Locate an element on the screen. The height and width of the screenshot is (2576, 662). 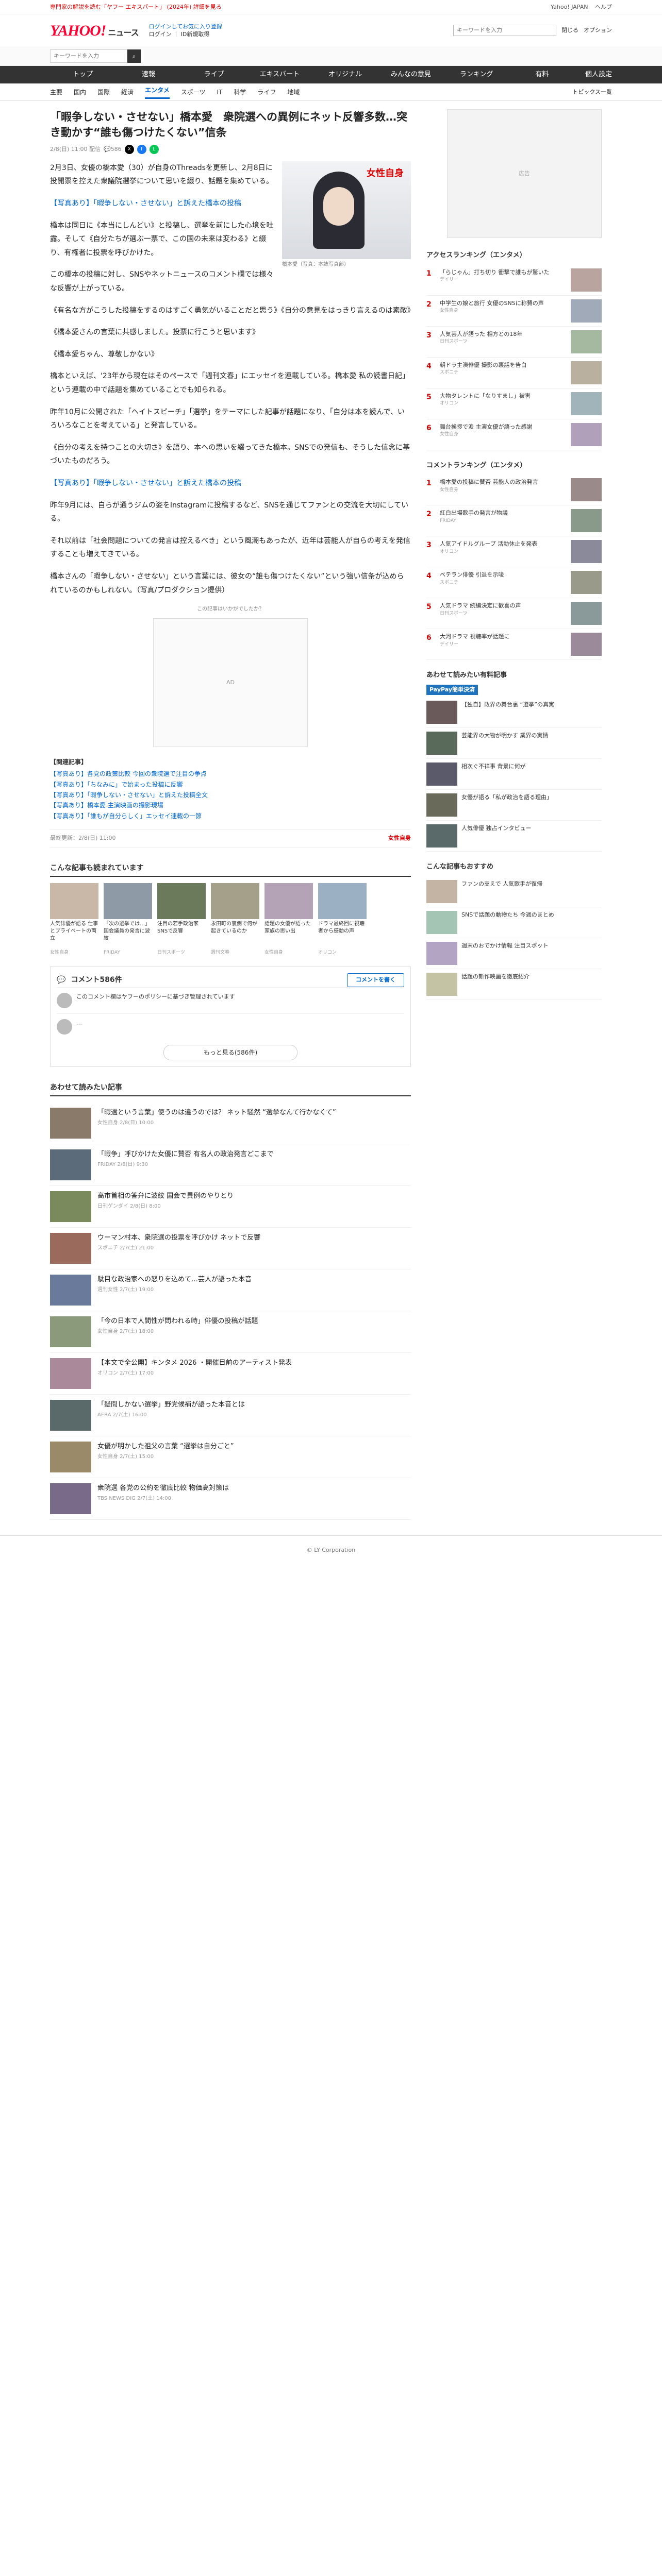
list-item: 高市首相の答弁に波紋 国会で異例のやりとり 日刊ゲンダイ 2/8(日) 8:00 is located at coordinates (230, 1207).